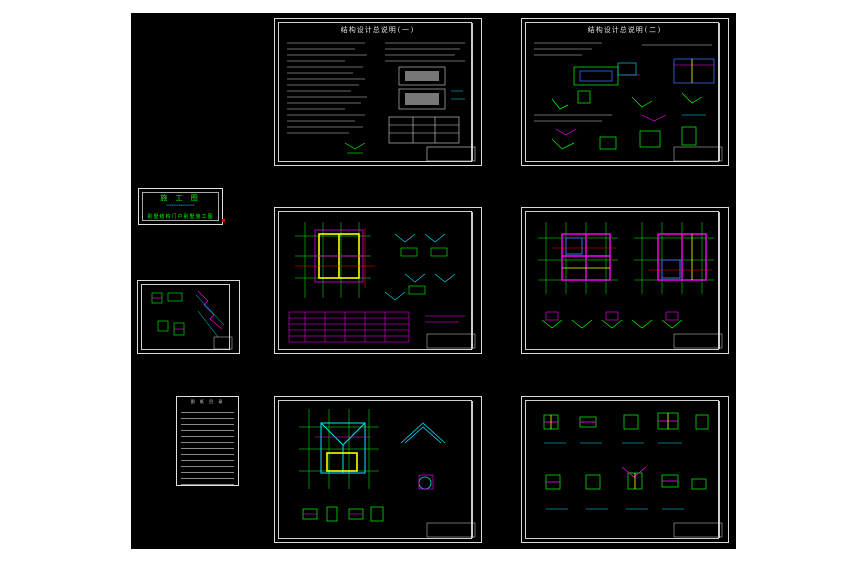 The height and width of the screenshot is (562, 867). I want to click on notes-1-drawing, so click(381, 102).